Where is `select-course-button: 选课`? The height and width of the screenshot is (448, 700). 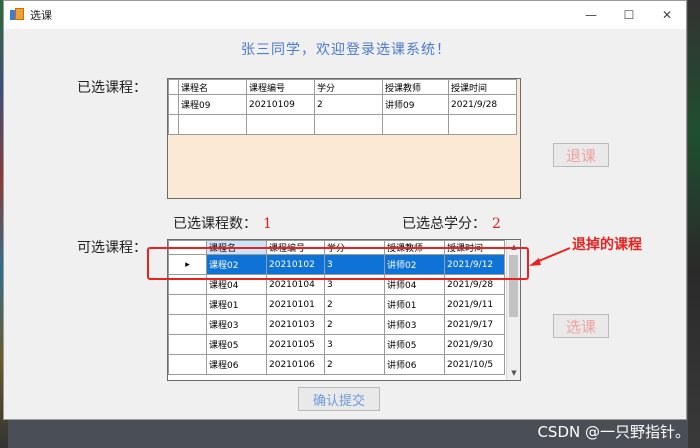
select-course-button: 选课 is located at coordinates (581, 326).